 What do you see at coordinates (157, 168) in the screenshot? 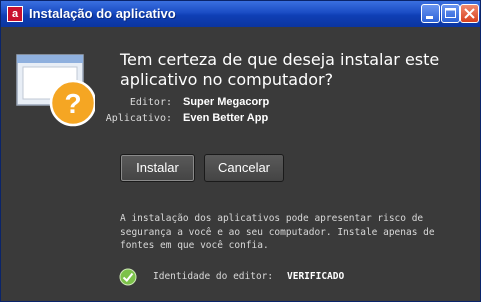
I see `install-button: Instalar` at bounding box center [157, 168].